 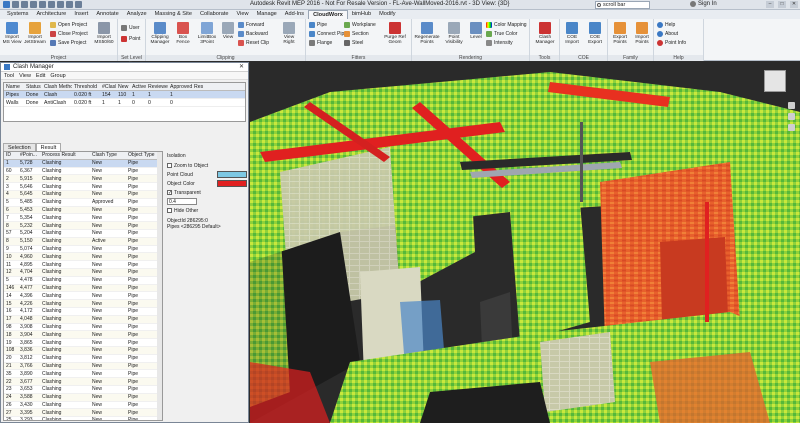 I want to click on close-icon: ✕, so click(x=241, y=67).